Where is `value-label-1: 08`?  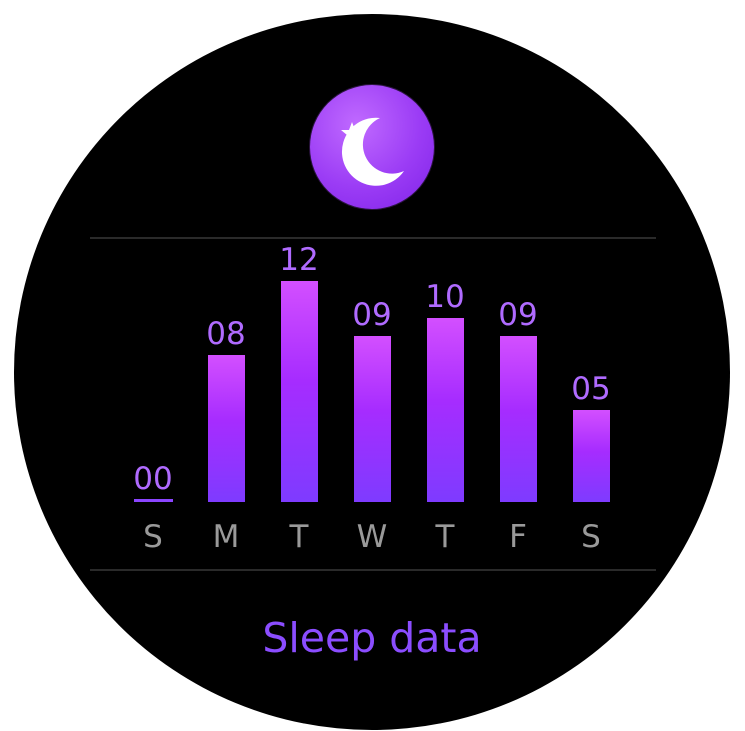 value-label-1: 08 is located at coordinates (226, 334).